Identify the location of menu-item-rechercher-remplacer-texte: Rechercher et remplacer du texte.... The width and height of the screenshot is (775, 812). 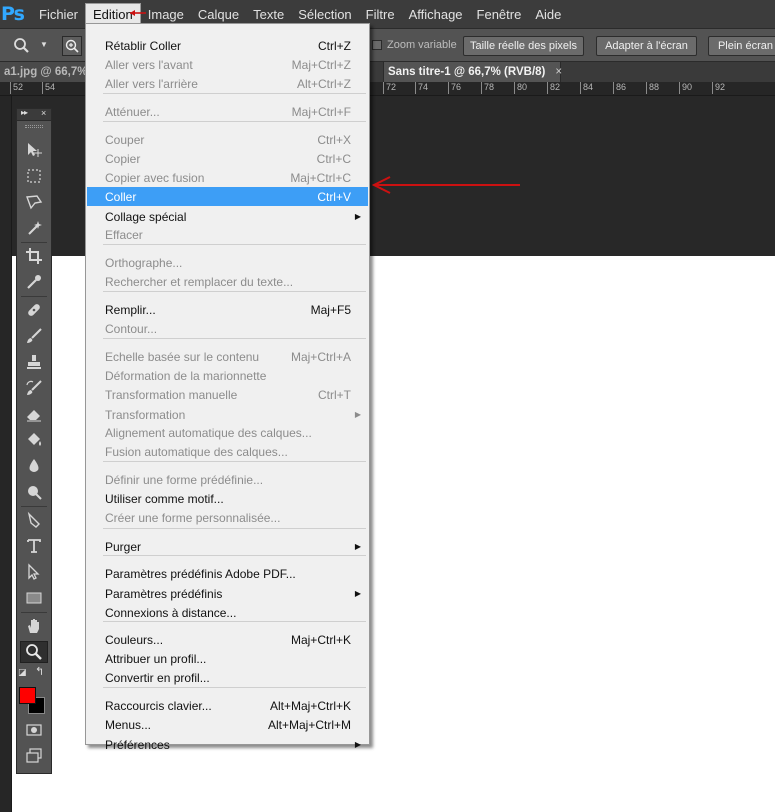
(227, 281).